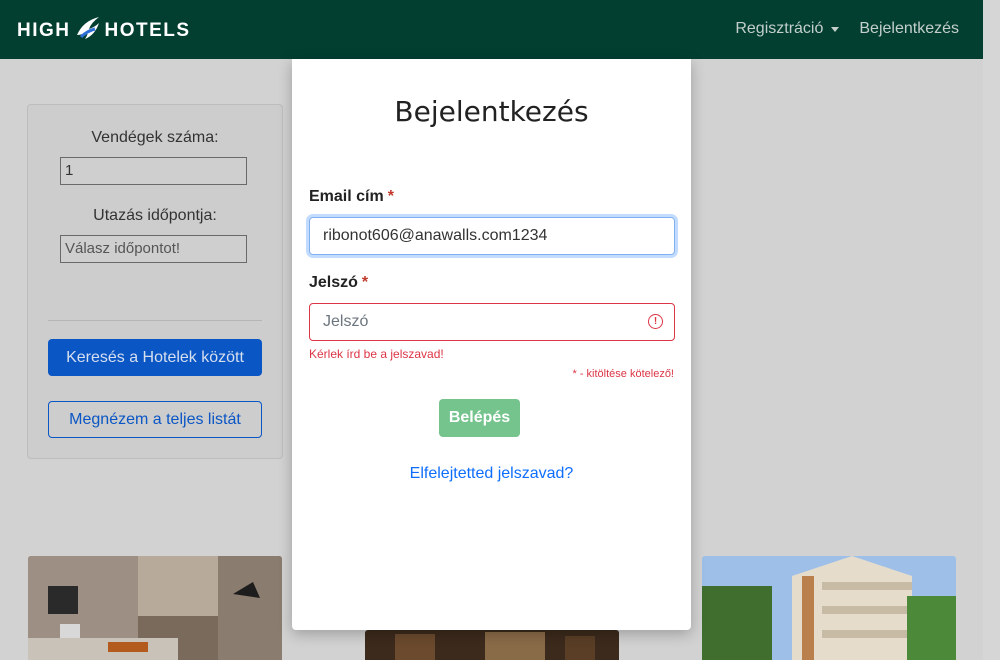 The image size is (1000, 660). I want to click on nav-register-dropdown: Regisztráció, so click(787, 29).